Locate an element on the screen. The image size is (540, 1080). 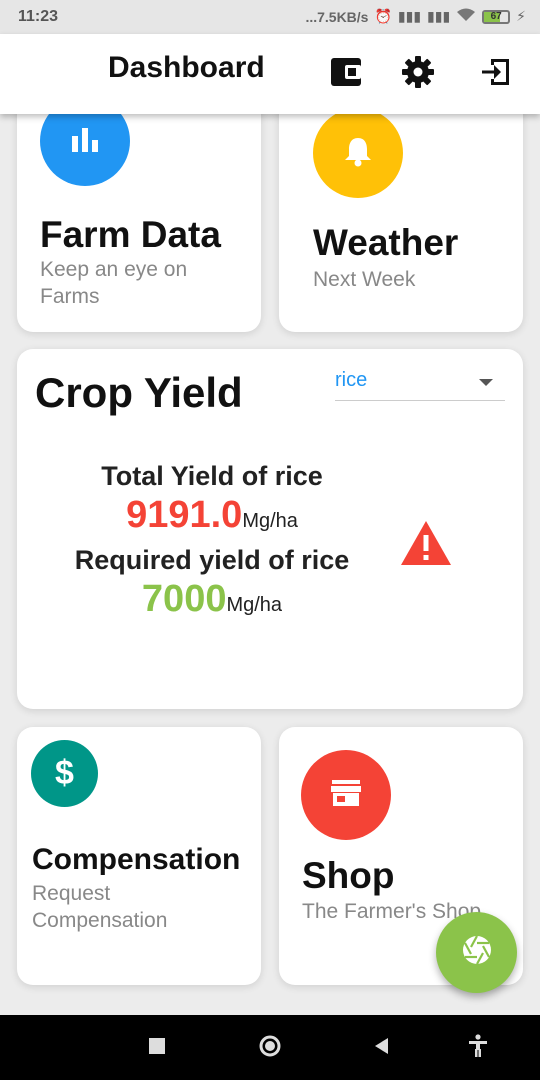
dollar-icon: $ is located at coordinates (64, 773).